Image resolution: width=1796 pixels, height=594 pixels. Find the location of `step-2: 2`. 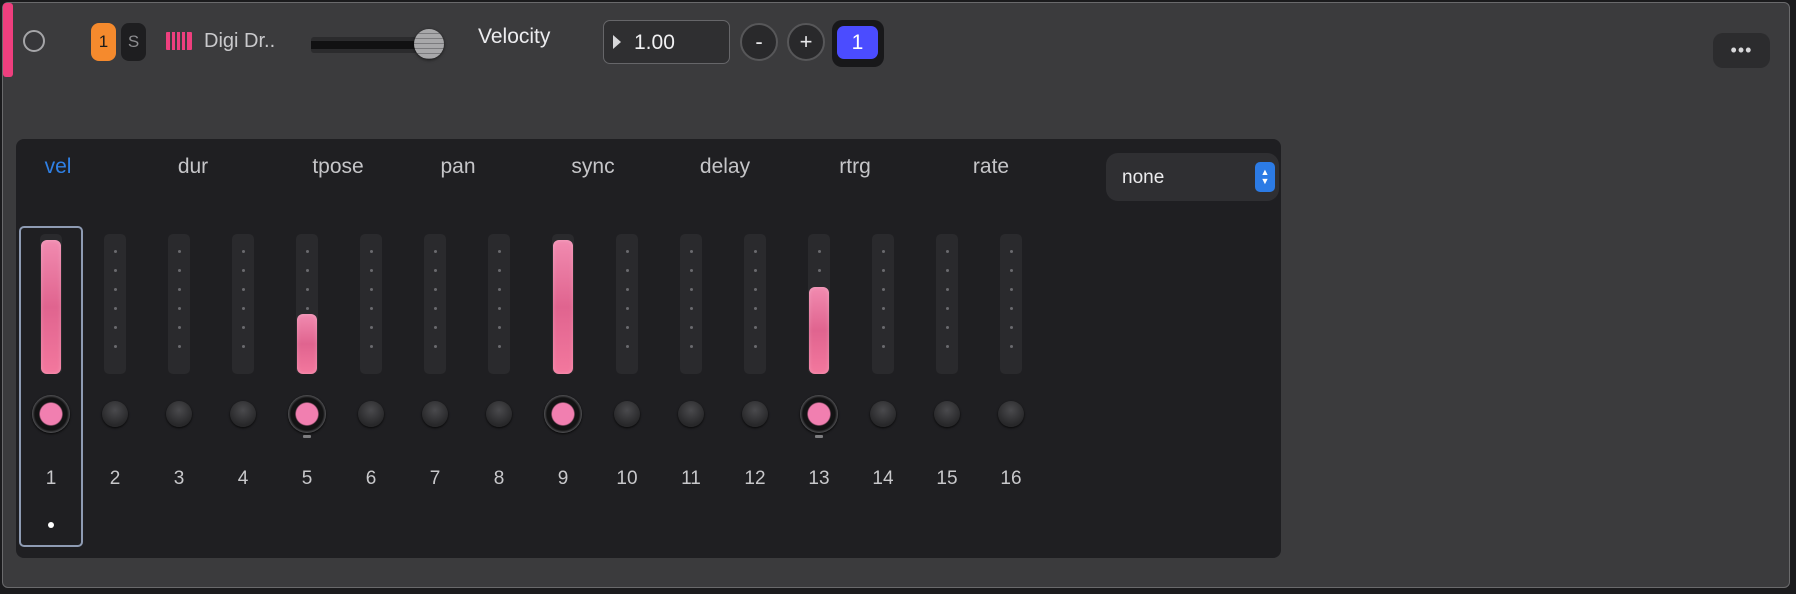

step-2: 2 is located at coordinates (115, 348).